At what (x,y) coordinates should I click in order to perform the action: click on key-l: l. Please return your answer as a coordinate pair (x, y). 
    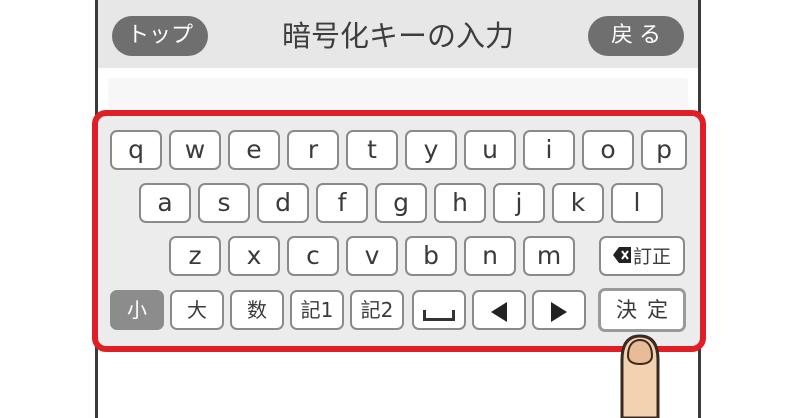
    Looking at the image, I should click on (637, 203).